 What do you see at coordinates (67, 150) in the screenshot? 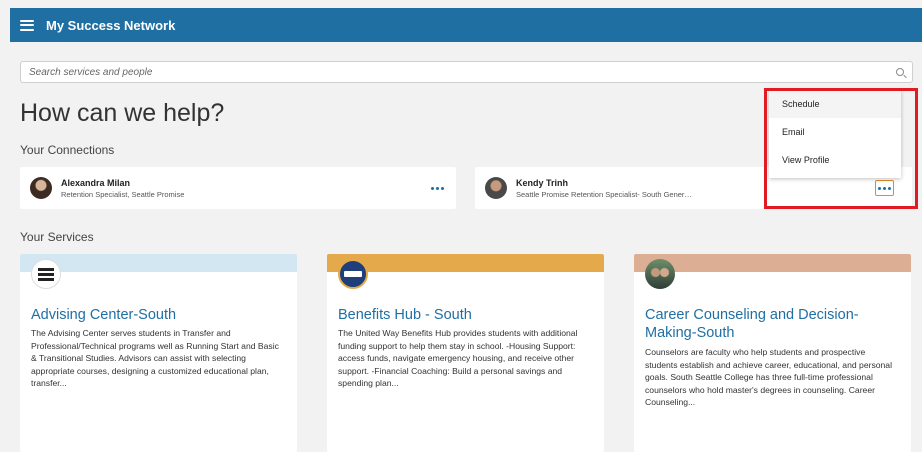
I see `connections-heading: Your Connections` at bounding box center [67, 150].